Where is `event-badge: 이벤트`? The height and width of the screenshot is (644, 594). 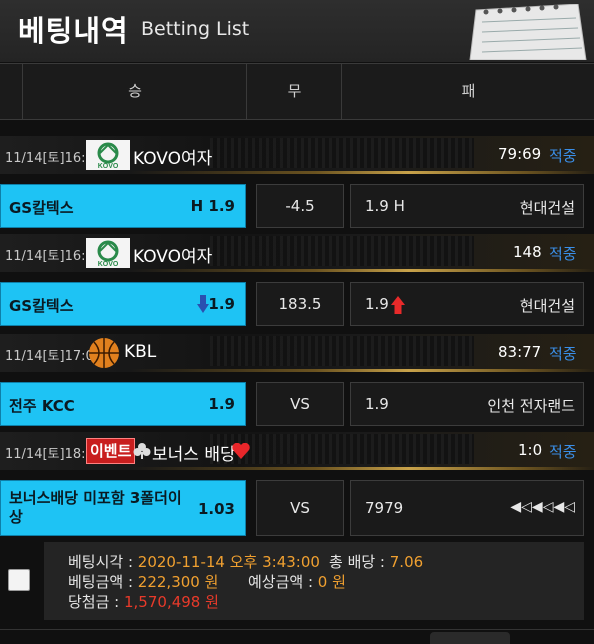
event-badge: 이벤트 is located at coordinates (111, 451).